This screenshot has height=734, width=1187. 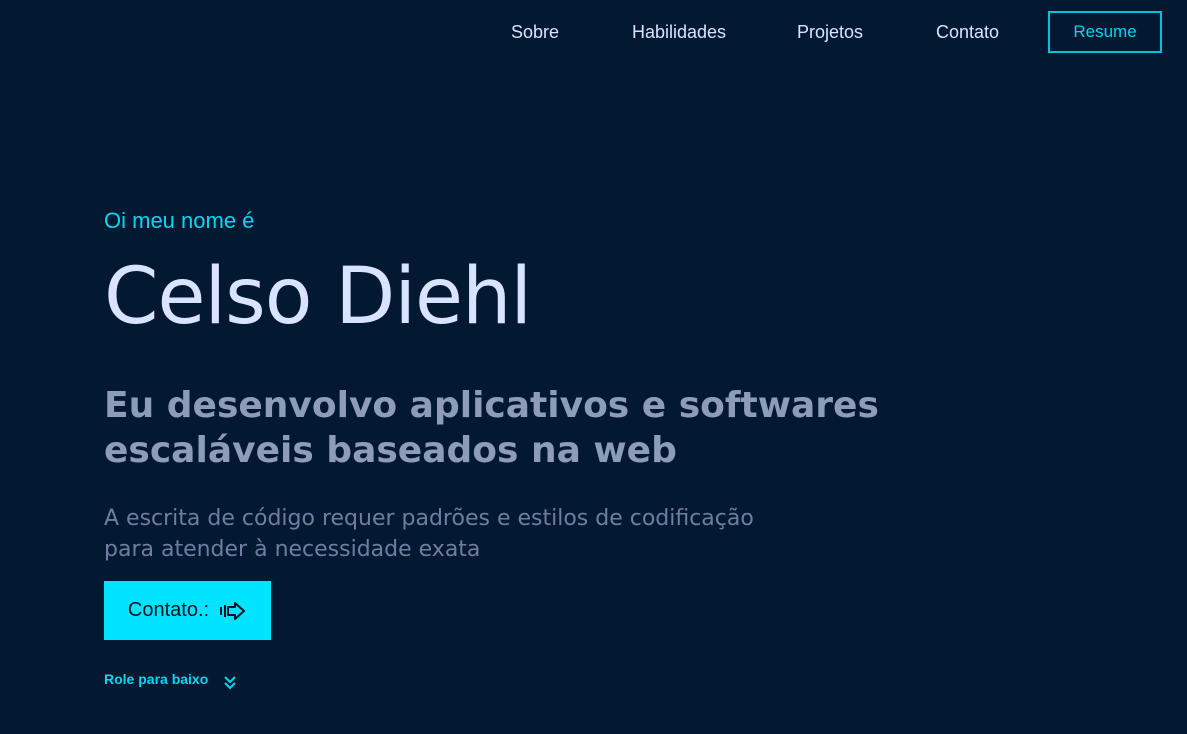 I want to click on scroll-down-label: Role para baixo, so click(x=156, y=679).